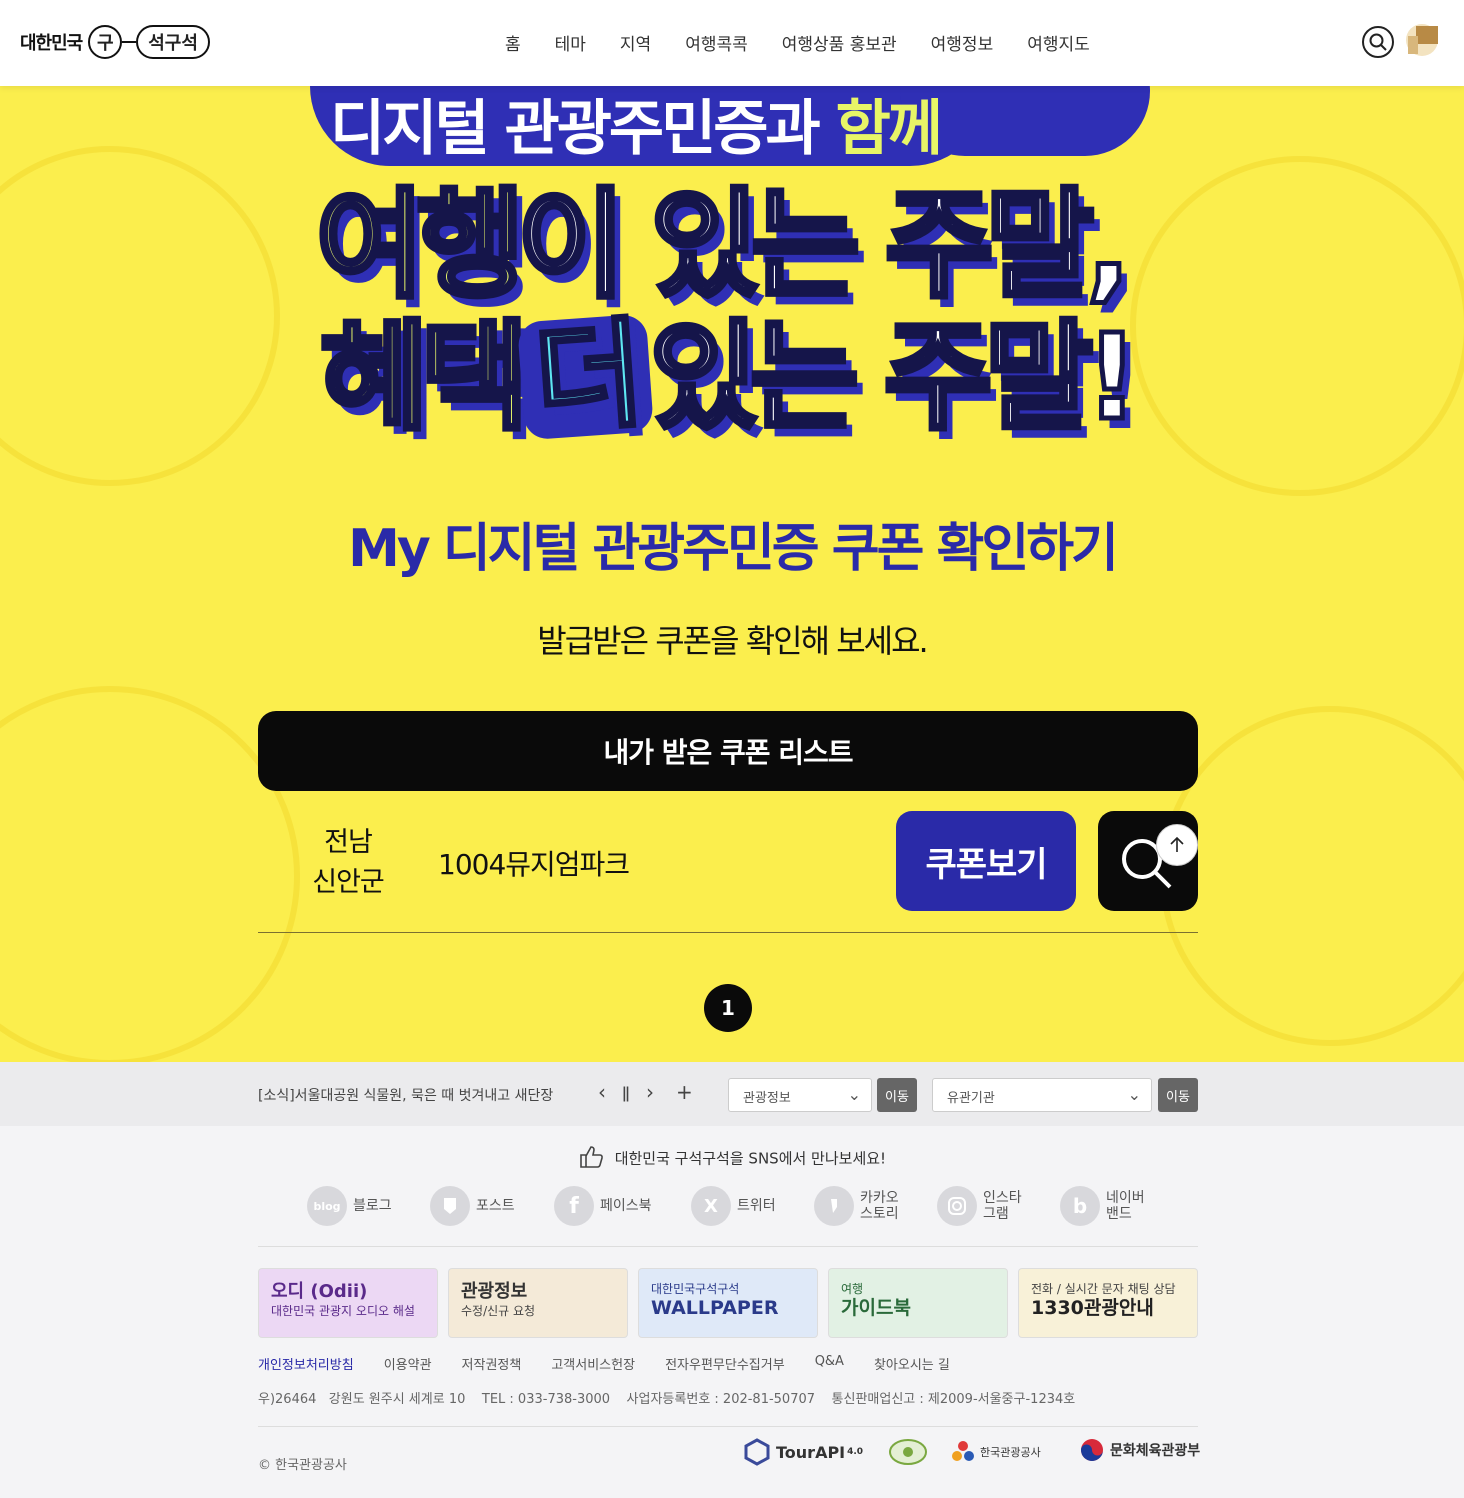  I want to click on news-prev-button: ‹, so click(602, 1092).